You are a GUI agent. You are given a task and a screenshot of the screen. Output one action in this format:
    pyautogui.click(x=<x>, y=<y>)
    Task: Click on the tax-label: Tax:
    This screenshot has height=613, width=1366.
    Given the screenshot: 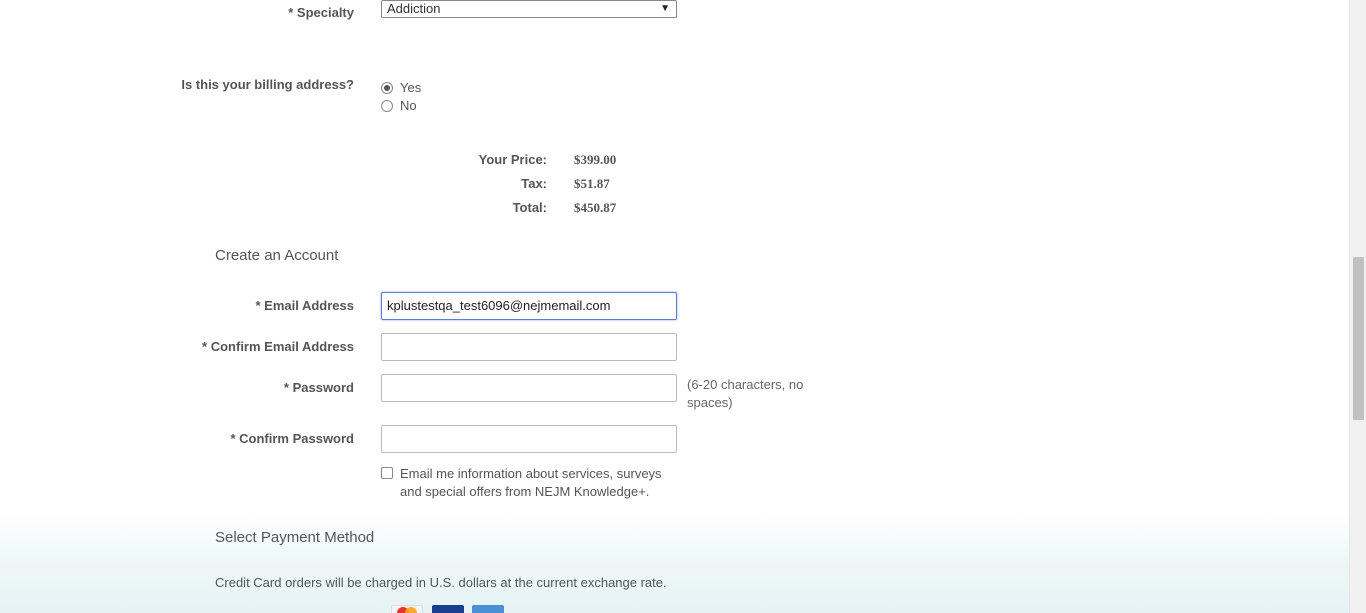 What is the action you would take?
    pyautogui.click(x=534, y=183)
    